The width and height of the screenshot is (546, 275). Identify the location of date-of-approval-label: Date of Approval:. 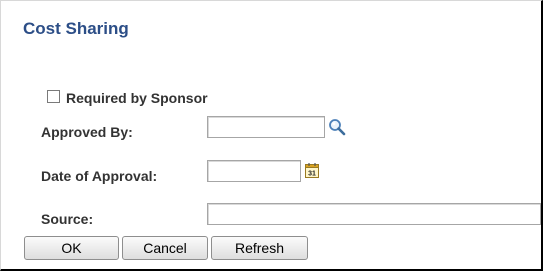
(99, 176).